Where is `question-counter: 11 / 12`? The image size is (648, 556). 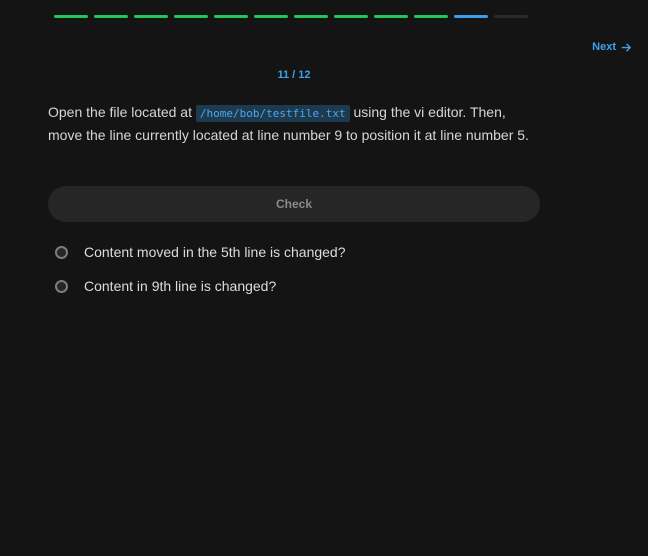
question-counter: 11 / 12 is located at coordinates (294, 75).